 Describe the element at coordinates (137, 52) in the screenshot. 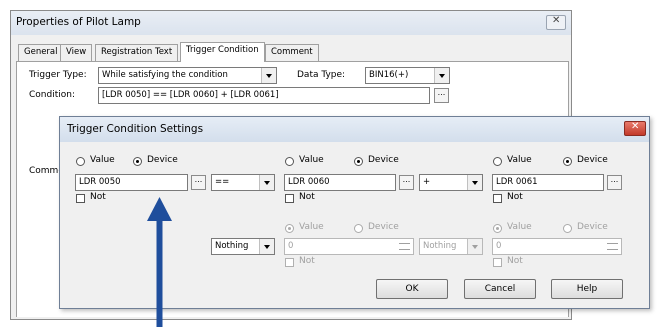

I see `tab-registration-text: Registration Text` at that location.